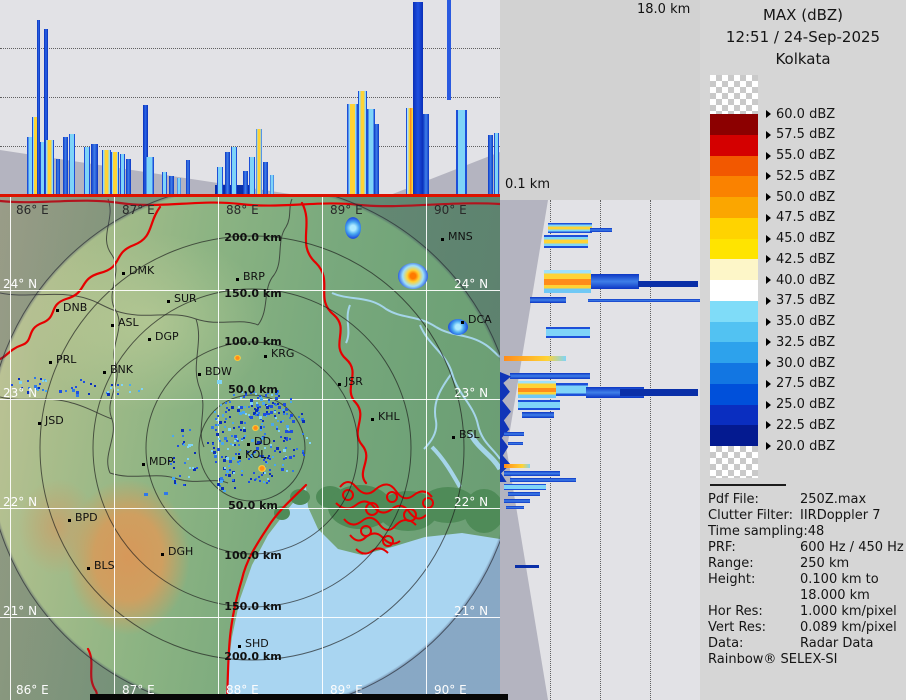 This screenshot has width=906, height=700. Describe the element at coordinates (758, 531) in the screenshot. I see `metadata-label: Time sampling:` at that location.